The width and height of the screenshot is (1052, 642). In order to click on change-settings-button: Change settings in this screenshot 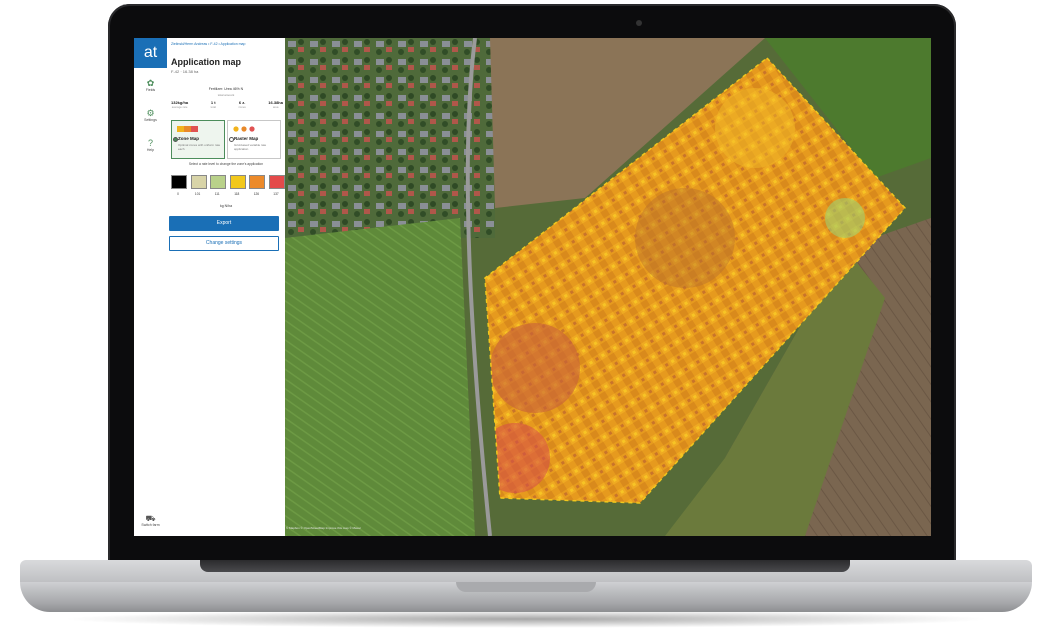, I will do `click(224, 243)`.